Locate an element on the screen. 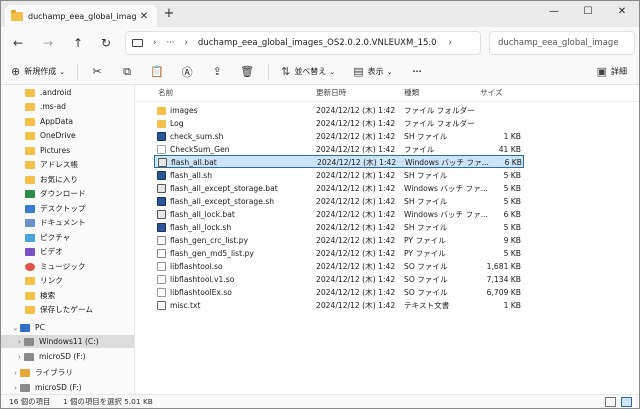  sidebar-item-downloads: ダウンロード is located at coordinates (67, 193).